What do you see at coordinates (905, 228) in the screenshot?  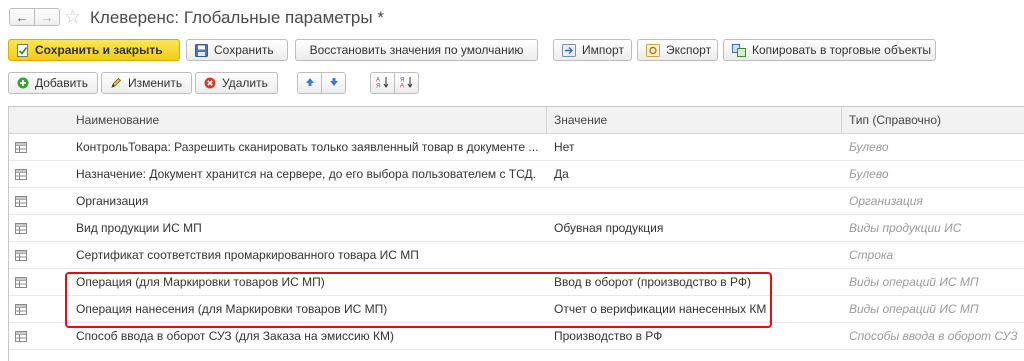 I see `row-type: Виды продукции ИС` at bounding box center [905, 228].